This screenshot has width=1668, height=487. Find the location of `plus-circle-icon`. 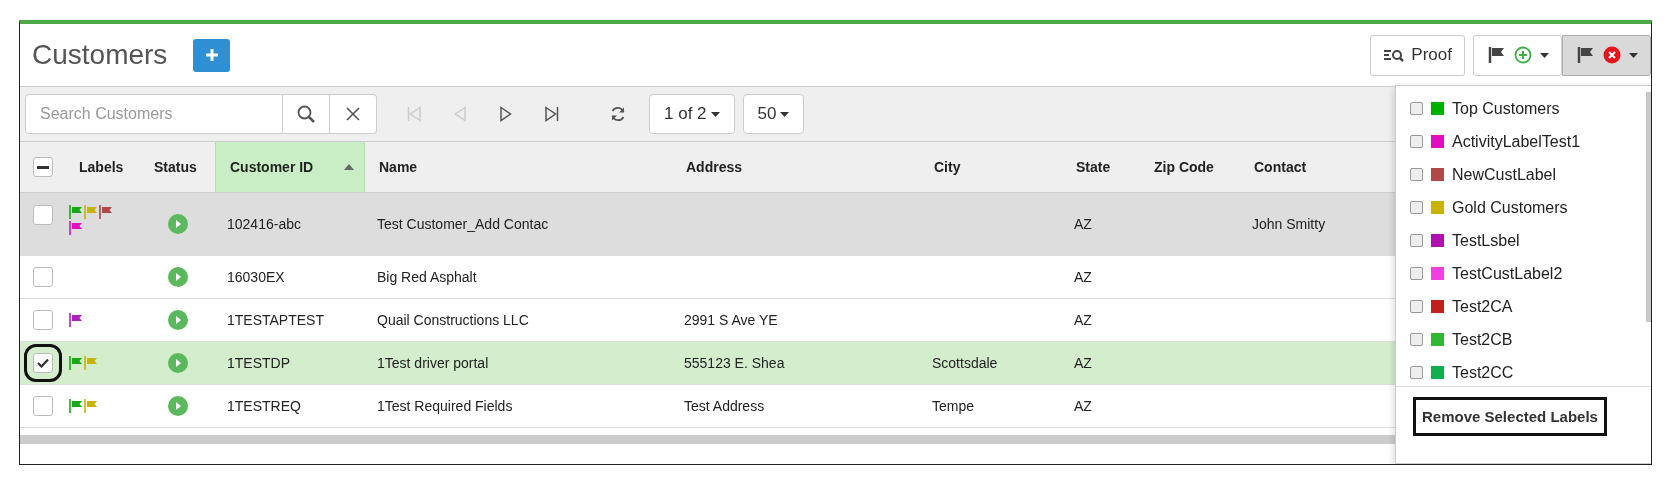

plus-circle-icon is located at coordinates (1523, 55).